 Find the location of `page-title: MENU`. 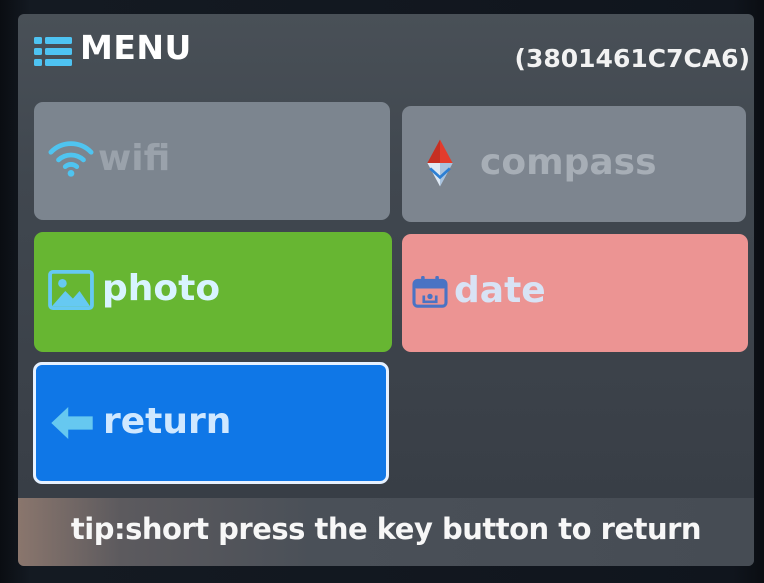

page-title: MENU is located at coordinates (136, 47).